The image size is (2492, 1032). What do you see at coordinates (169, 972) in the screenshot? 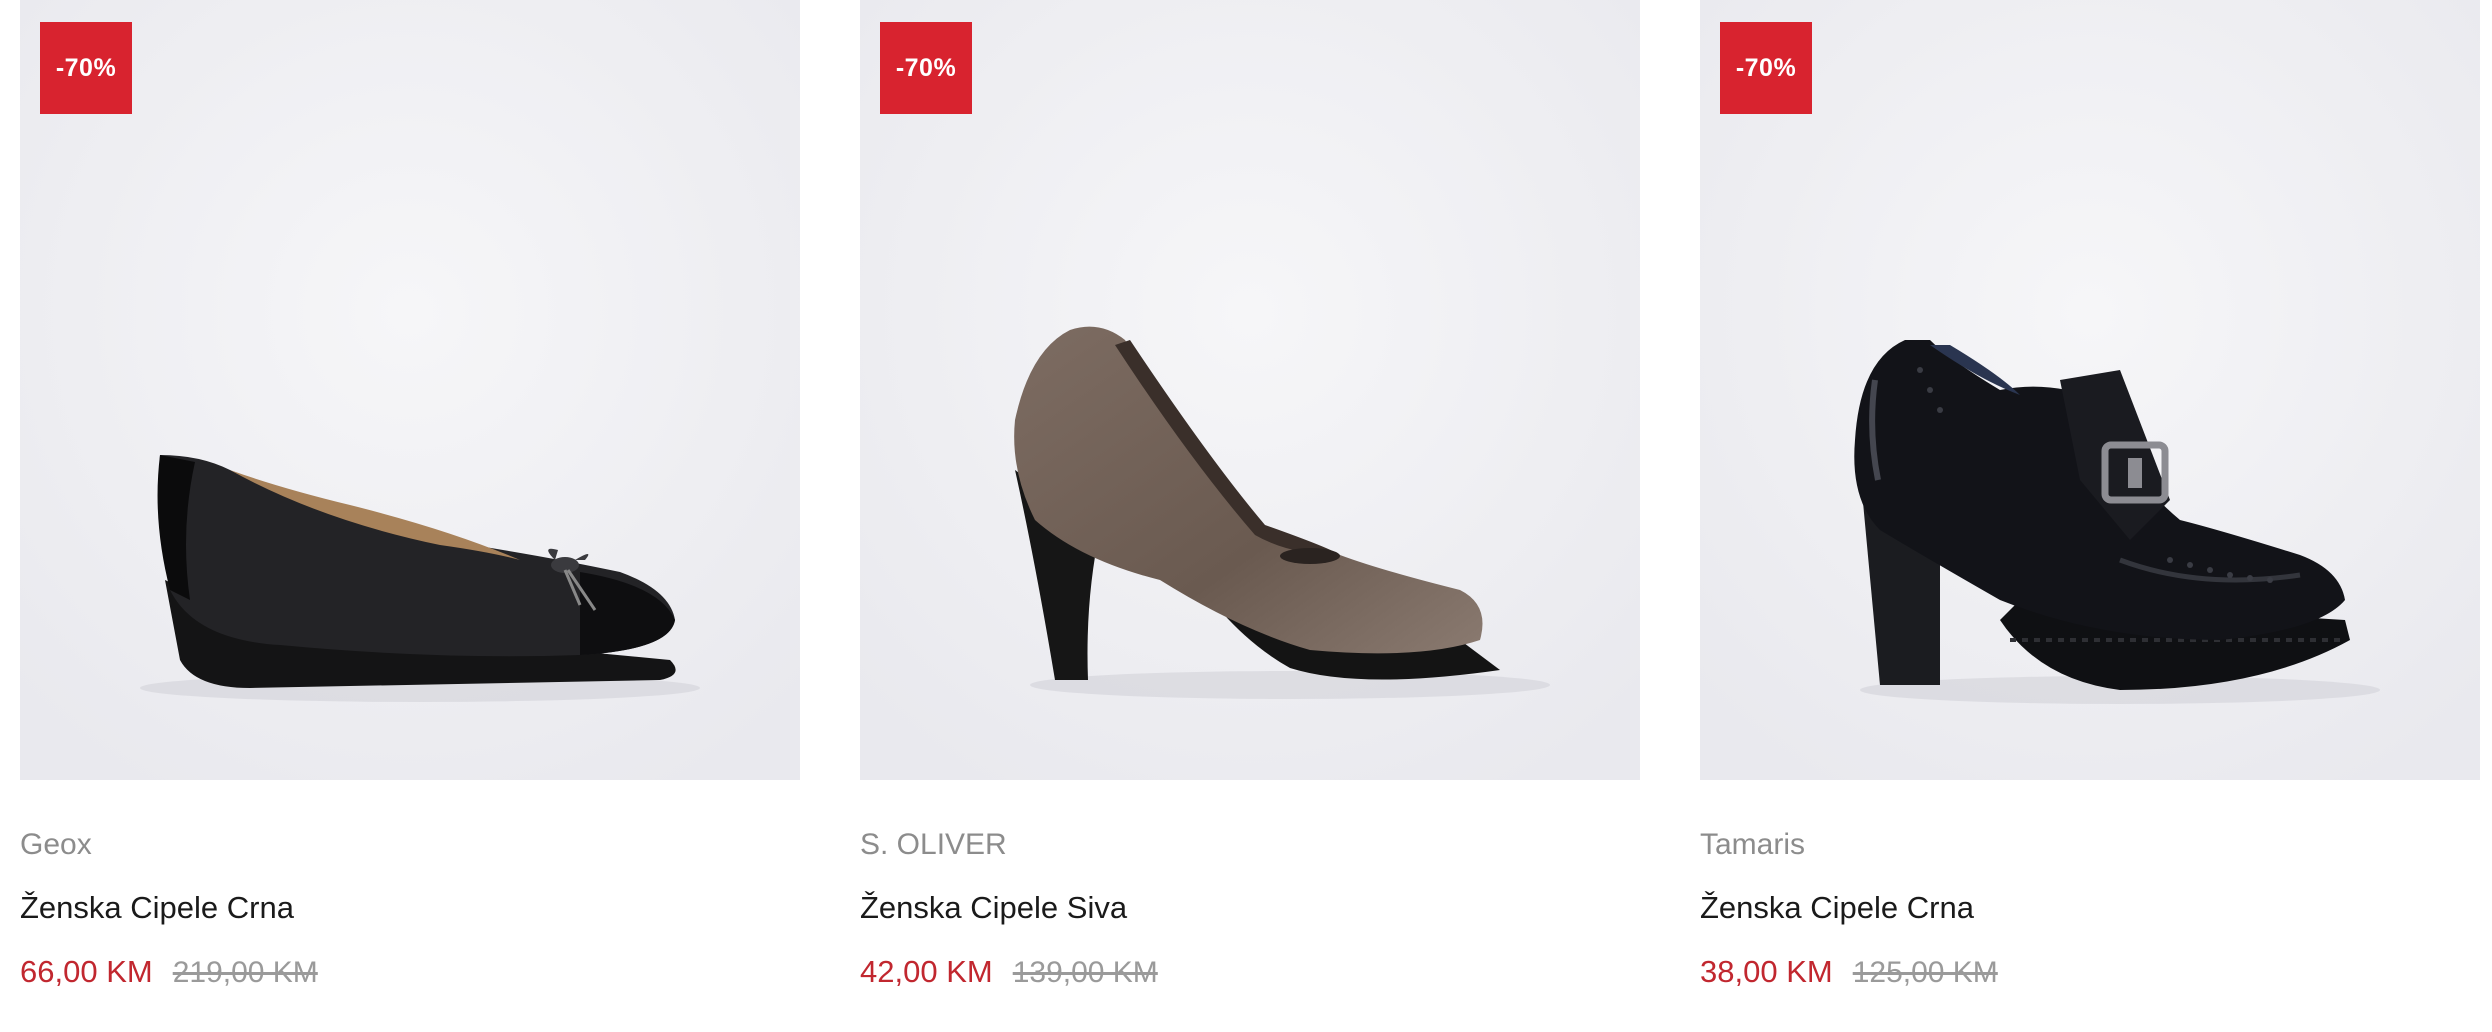
I see `product-prices: 66,00 KM 219,00 KM` at bounding box center [169, 972].